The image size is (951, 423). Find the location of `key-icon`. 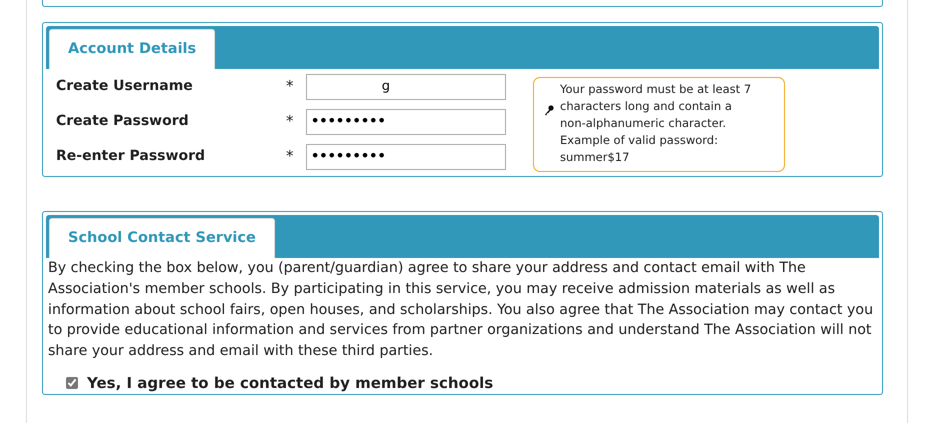

key-icon is located at coordinates (549, 110).